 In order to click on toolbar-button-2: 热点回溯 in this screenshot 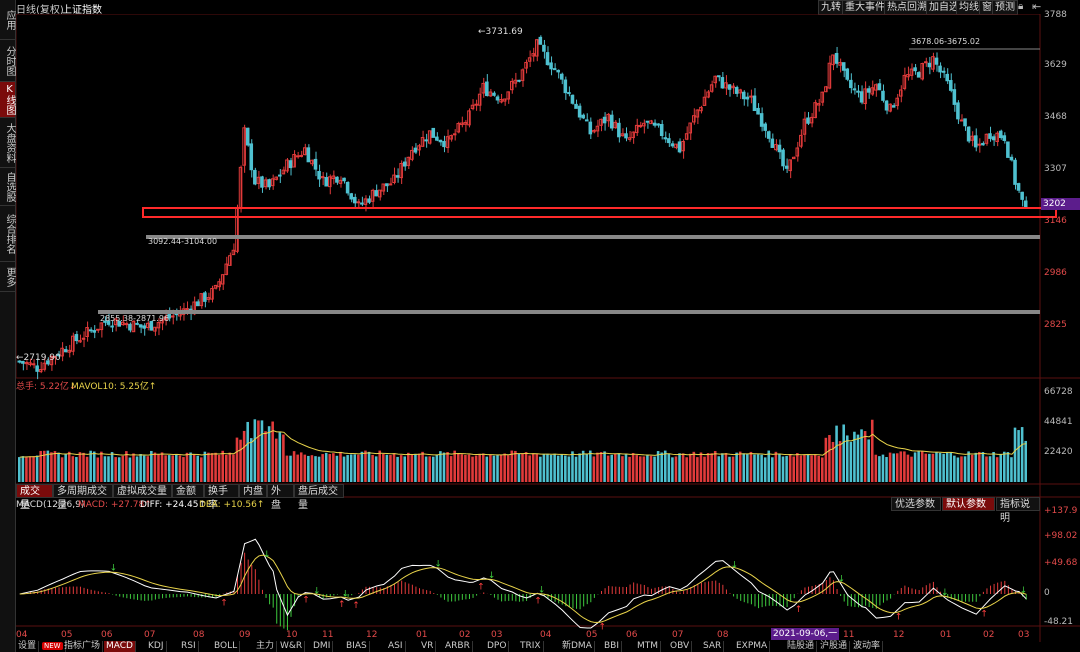, I will do `click(907, 7)`.